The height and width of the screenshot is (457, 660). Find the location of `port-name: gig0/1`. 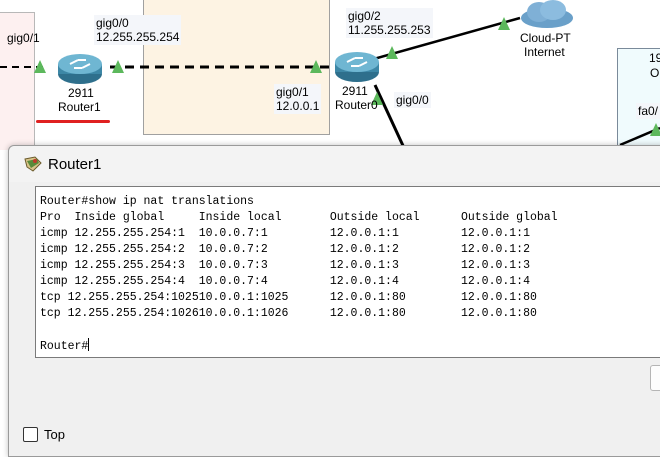

port-name: gig0/1 is located at coordinates (292, 92).